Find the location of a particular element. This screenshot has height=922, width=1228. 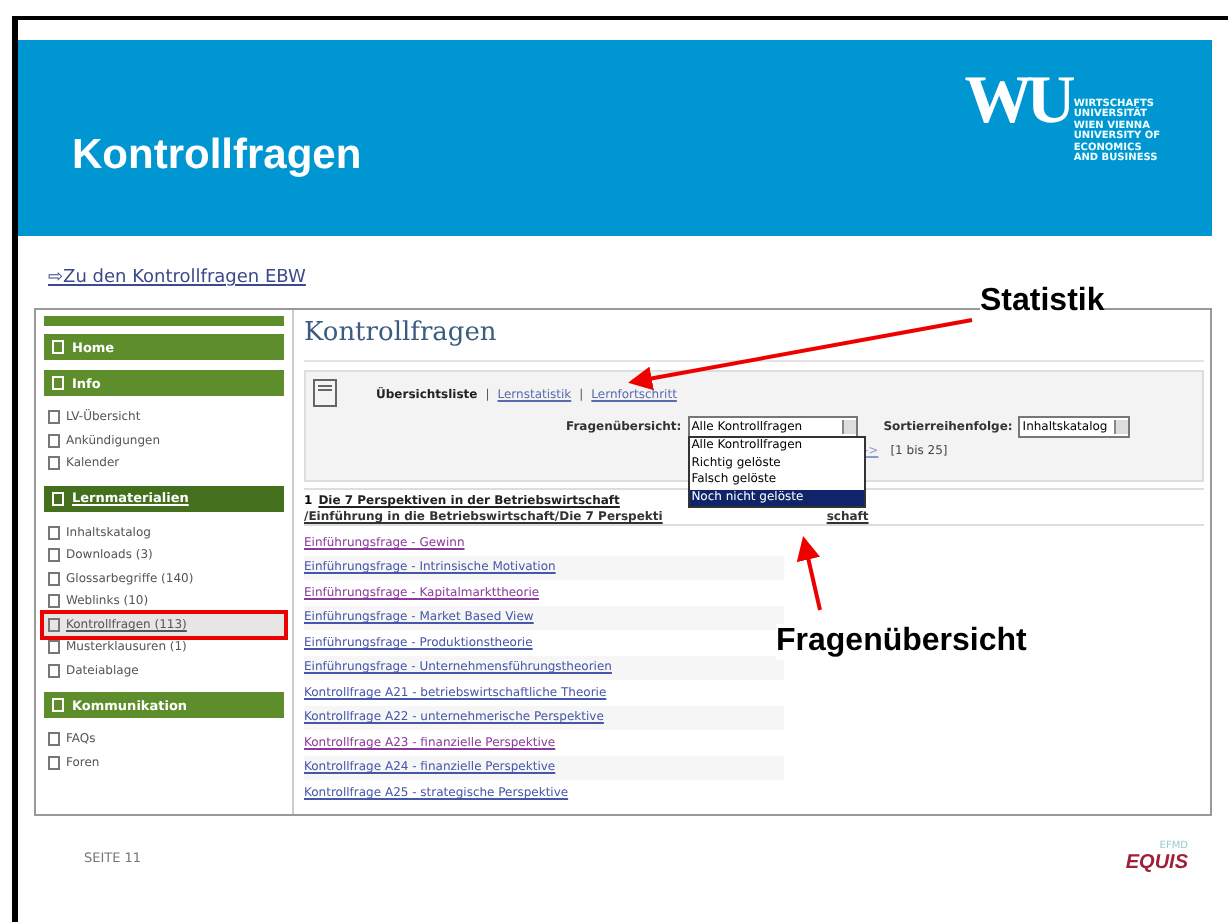

slide-title: Kontrollfragen is located at coordinates (217, 155).